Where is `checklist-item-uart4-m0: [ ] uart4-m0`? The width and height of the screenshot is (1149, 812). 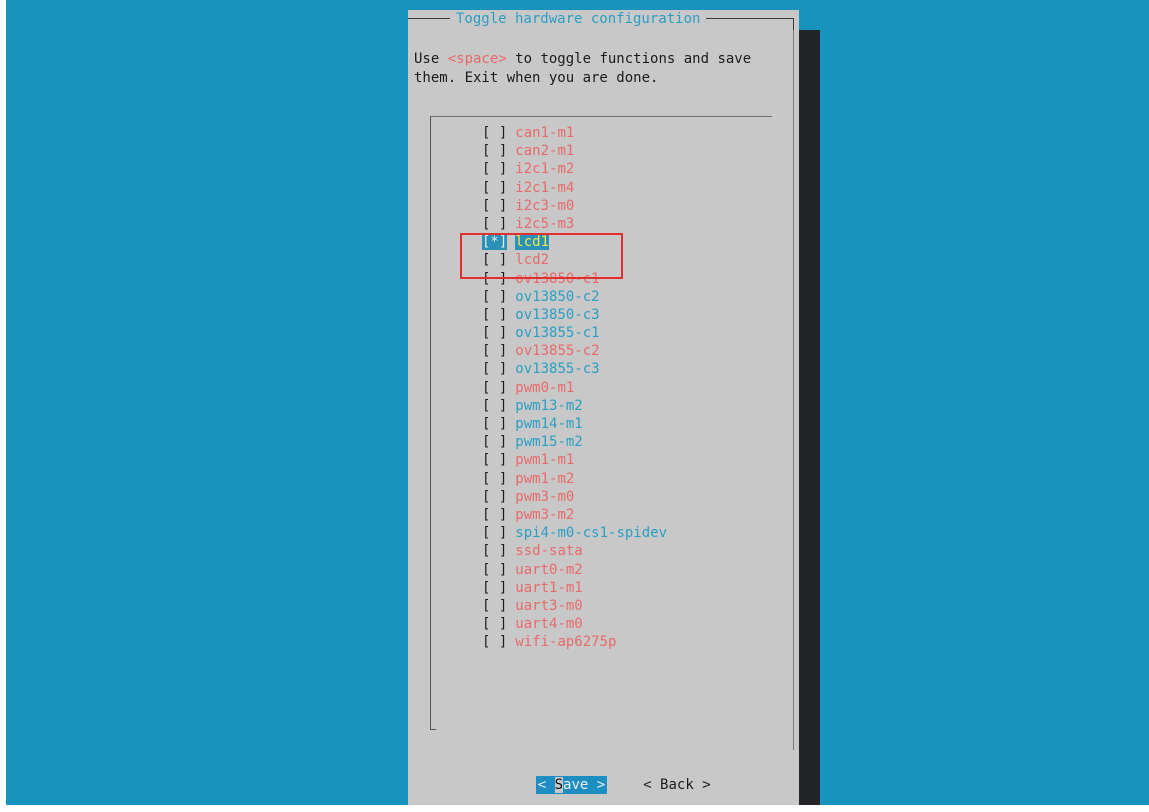 checklist-item-uart4-m0: [ ] uart4-m0 is located at coordinates (574, 624).